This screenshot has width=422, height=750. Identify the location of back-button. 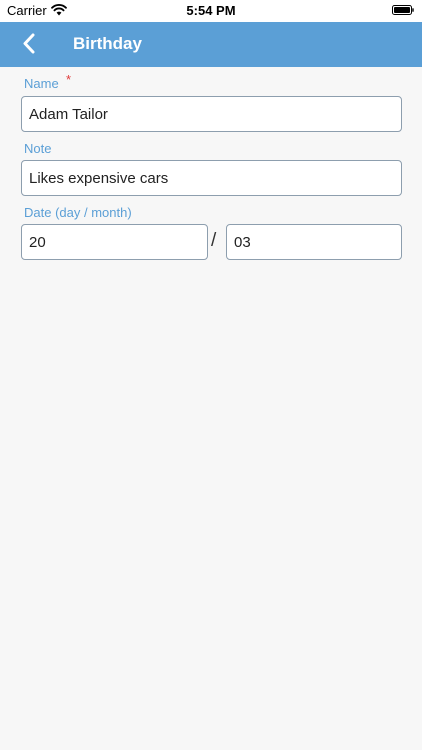
(30, 44).